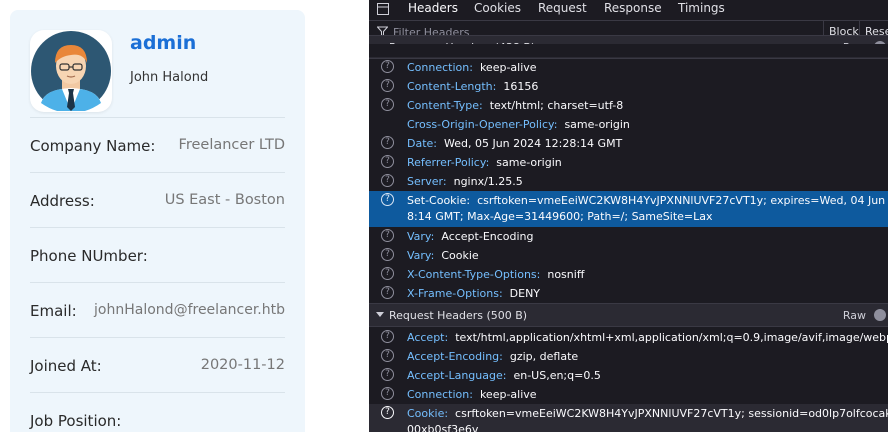 This screenshot has width=888, height=432. What do you see at coordinates (628, 274) in the screenshot?
I see `response-header-row: ? X-Content-Type-Options: nosniff` at bounding box center [628, 274].